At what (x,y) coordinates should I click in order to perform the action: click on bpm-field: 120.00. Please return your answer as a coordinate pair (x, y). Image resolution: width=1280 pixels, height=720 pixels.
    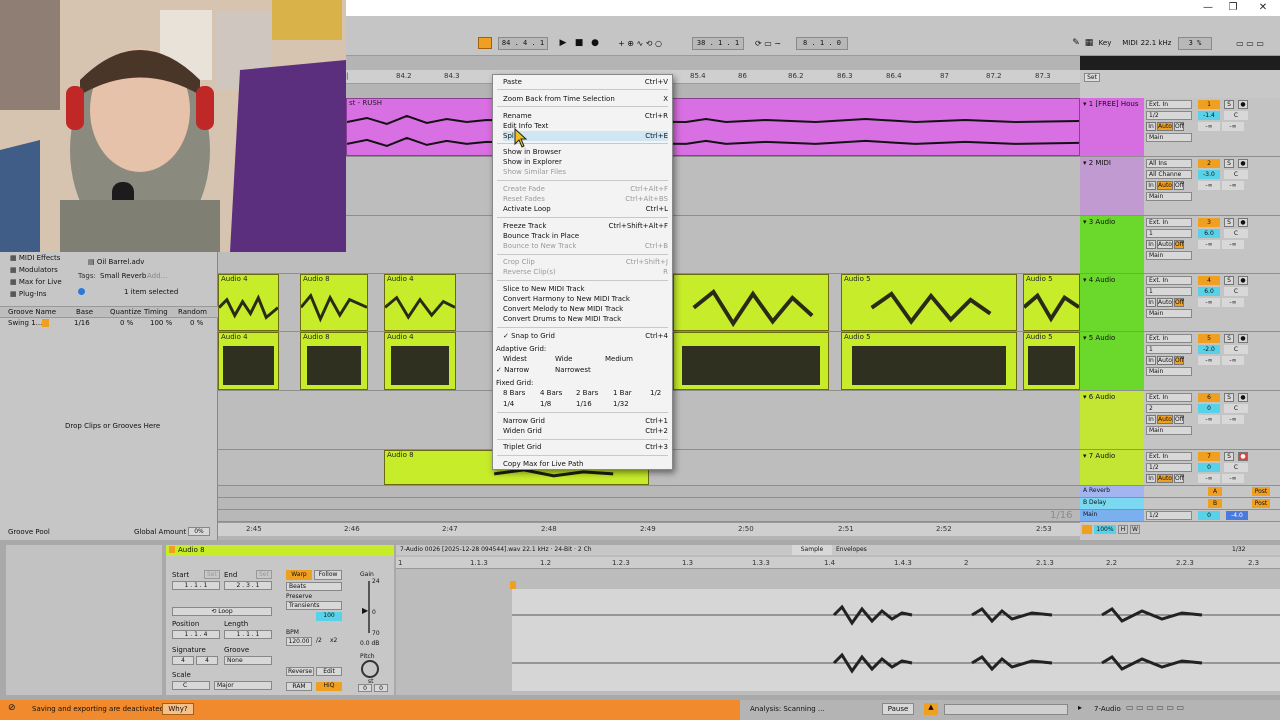
    Looking at the image, I should click on (299, 641).